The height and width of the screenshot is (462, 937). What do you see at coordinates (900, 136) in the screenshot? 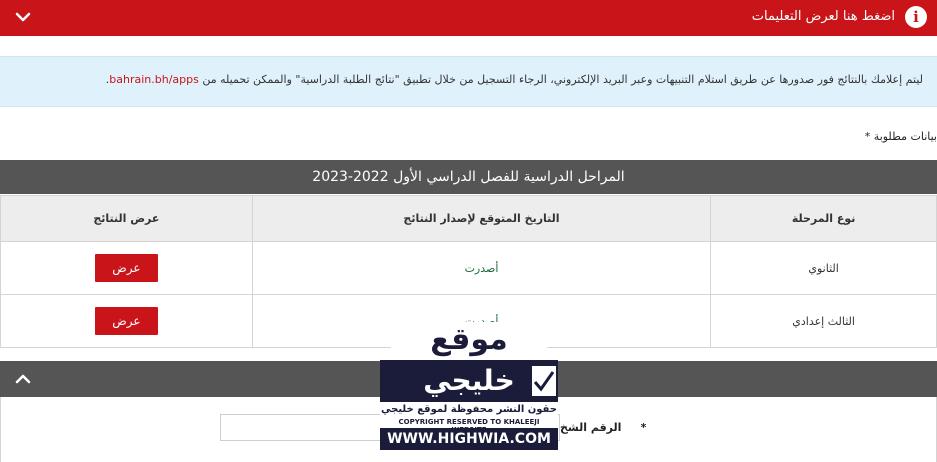
I see `required-fields-note: بيانات مطلوبة *` at bounding box center [900, 136].